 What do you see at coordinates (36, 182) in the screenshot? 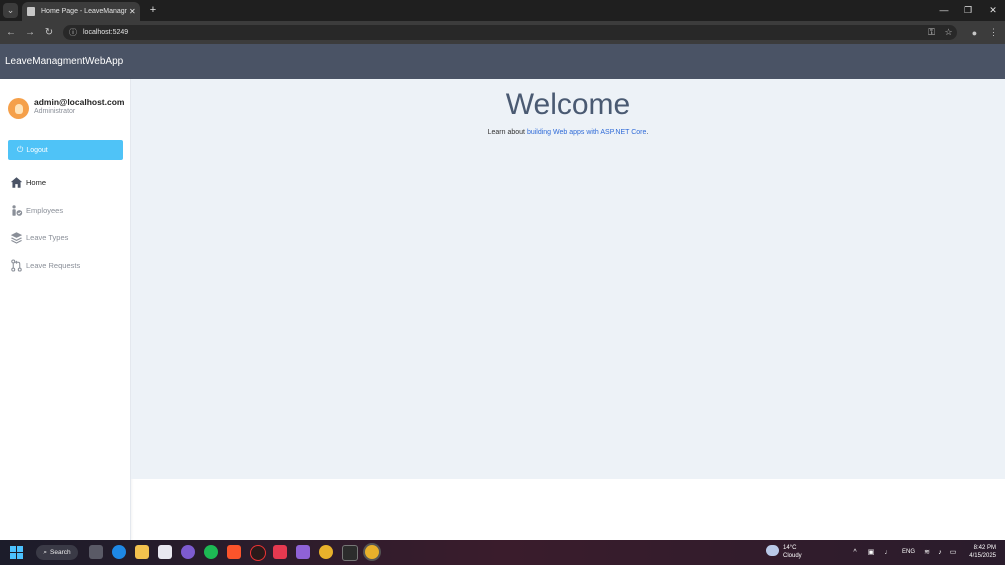
I see `sidebar-item-label: Home` at bounding box center [36, 182].